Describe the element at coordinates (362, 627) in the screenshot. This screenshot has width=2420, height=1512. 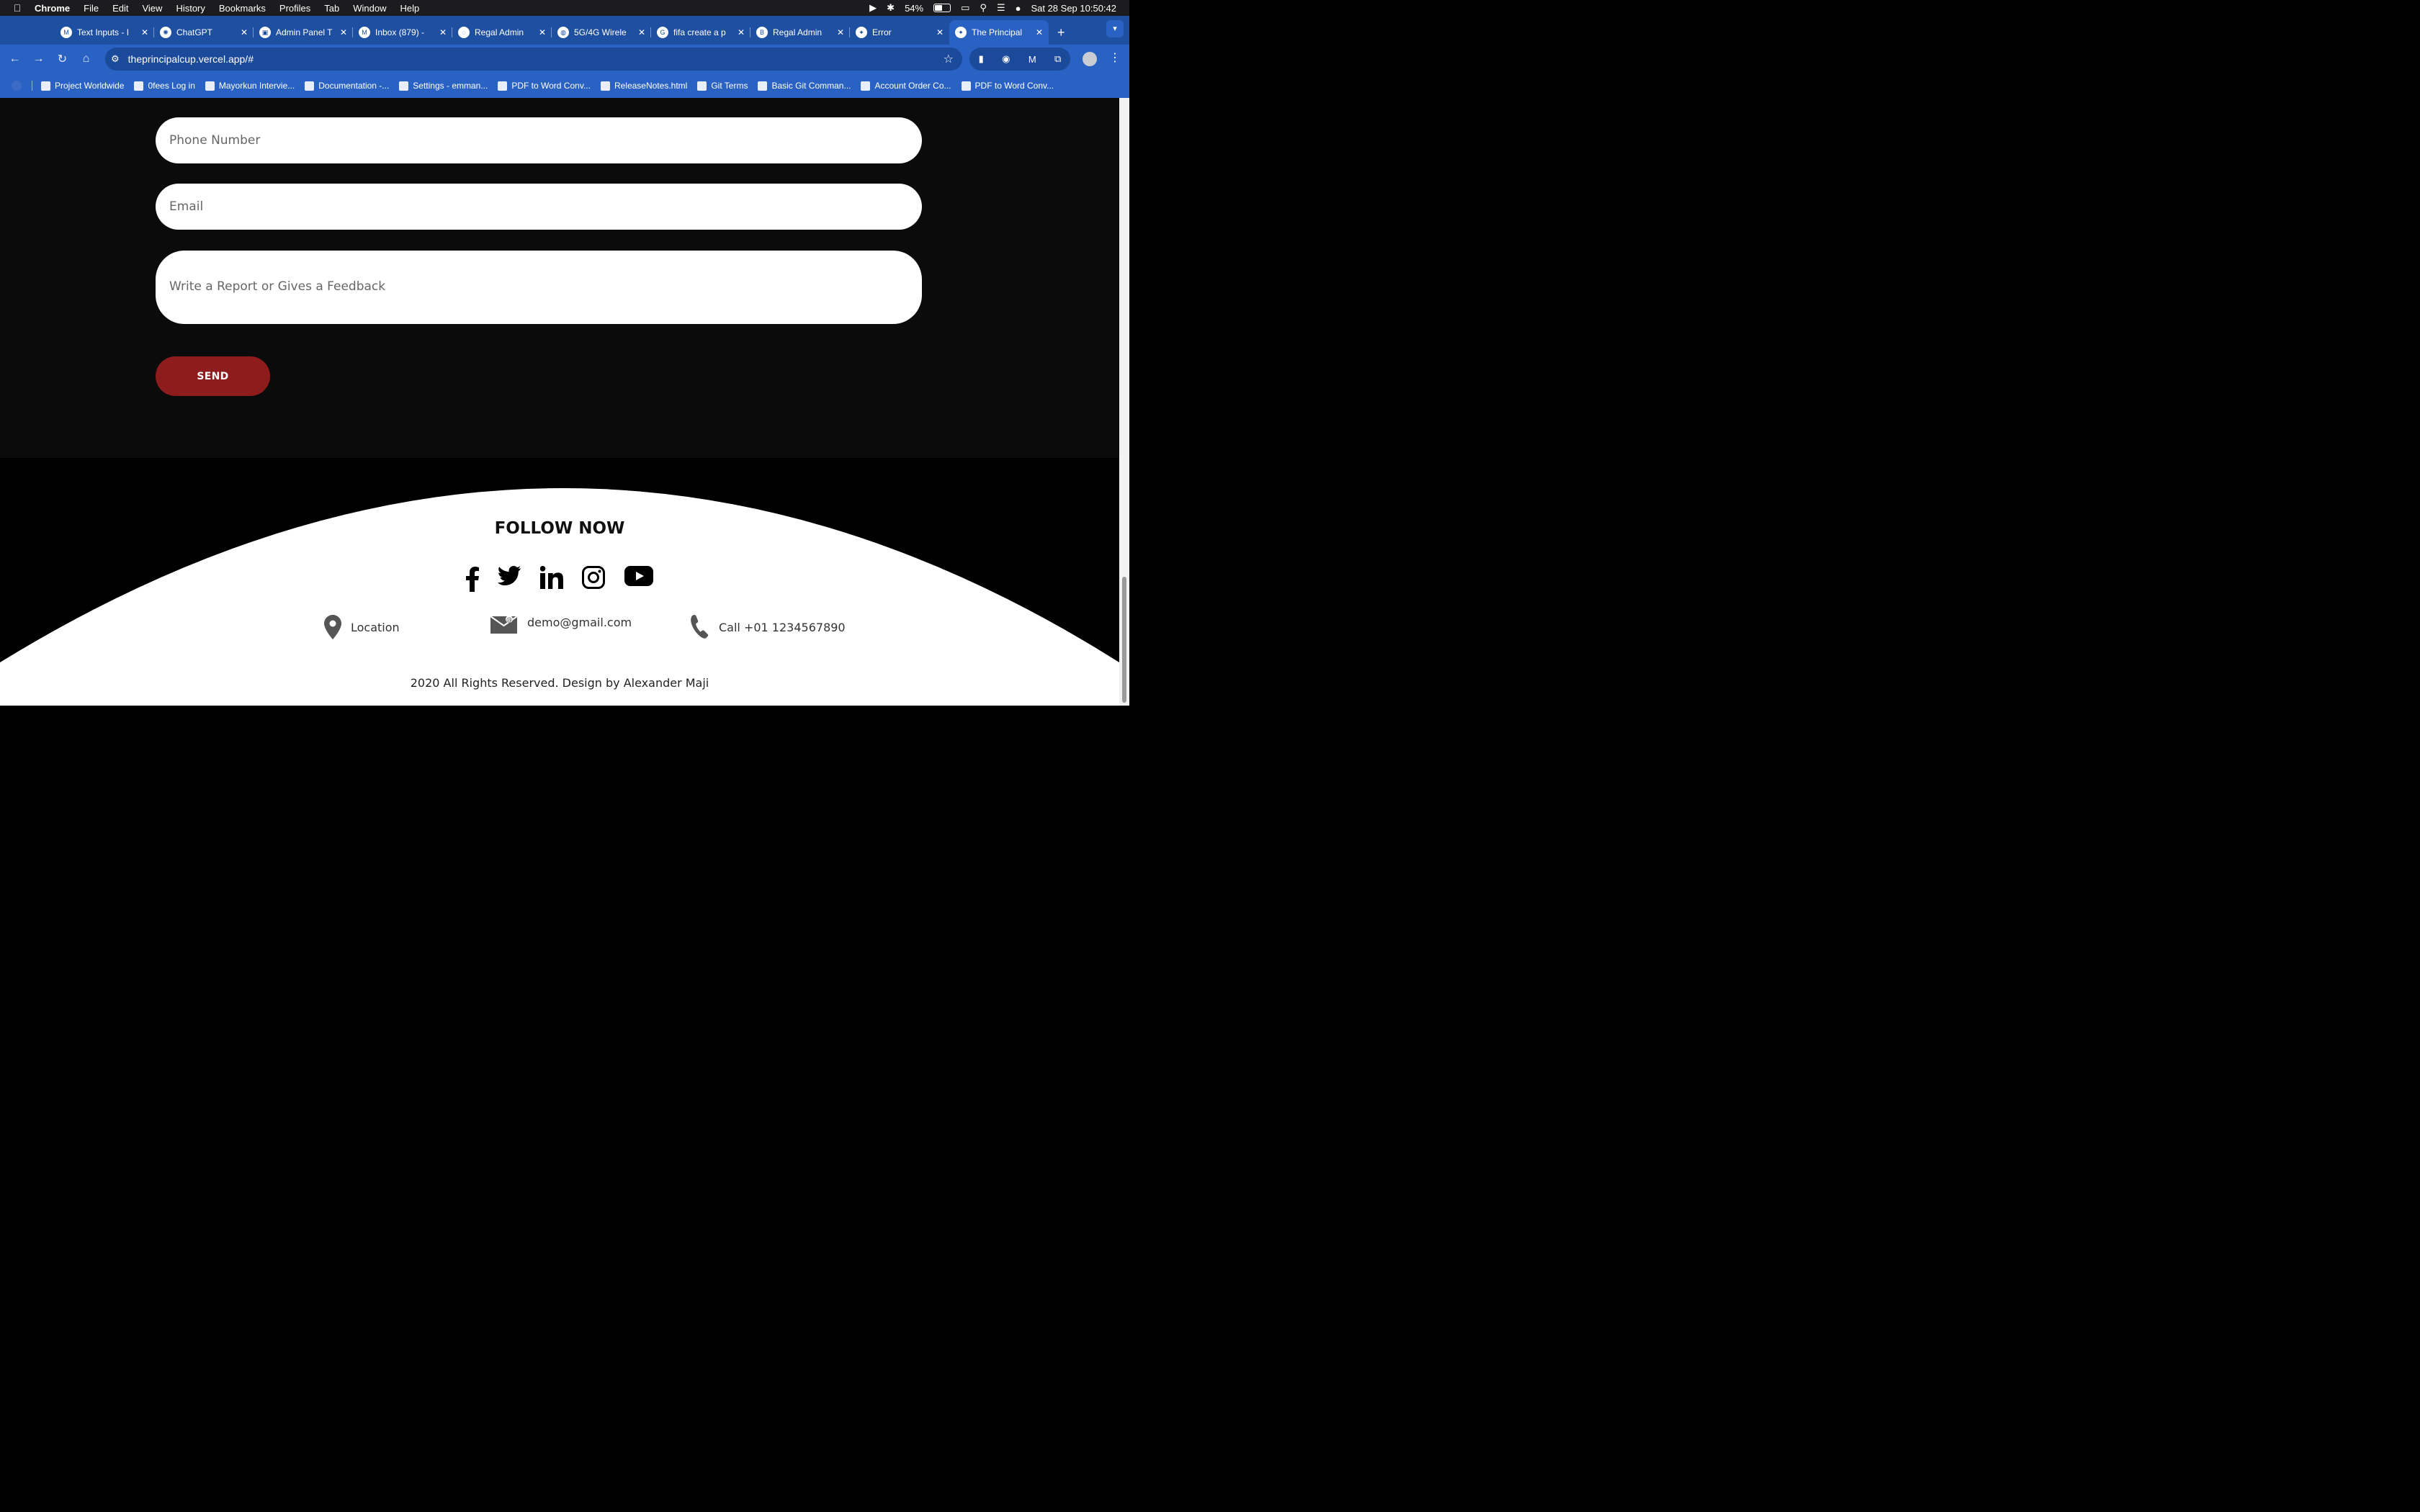
I see `contact-location: Location` at that location.